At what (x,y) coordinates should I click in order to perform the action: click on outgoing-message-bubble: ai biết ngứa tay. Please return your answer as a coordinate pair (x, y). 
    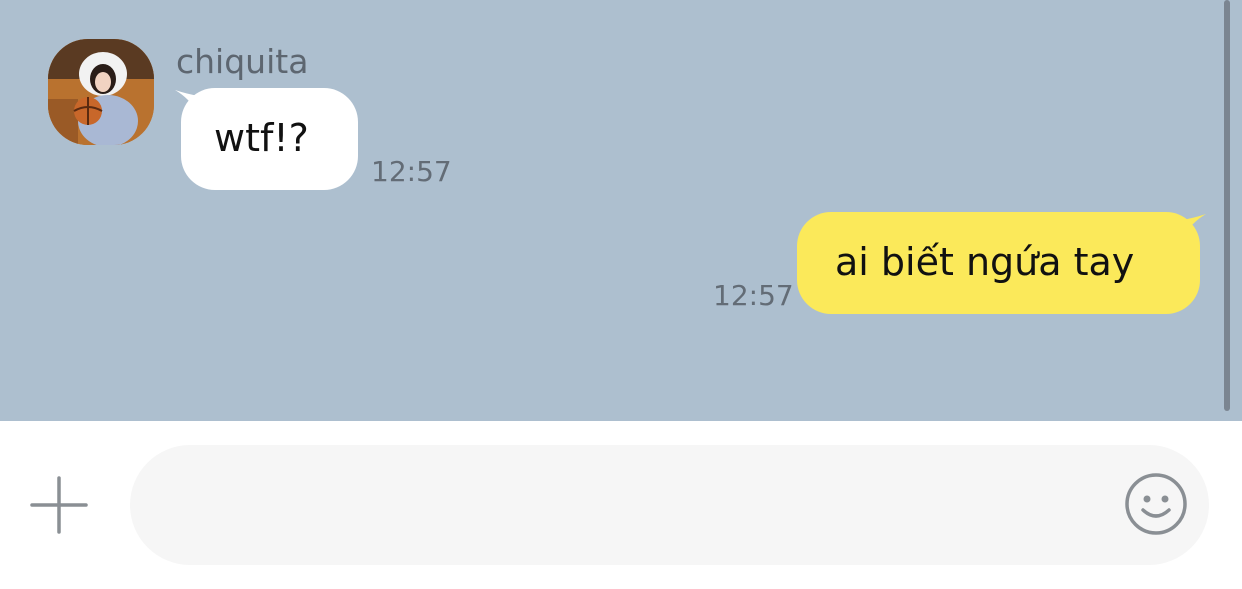
    Looking at the image, I should click on (998, 263).